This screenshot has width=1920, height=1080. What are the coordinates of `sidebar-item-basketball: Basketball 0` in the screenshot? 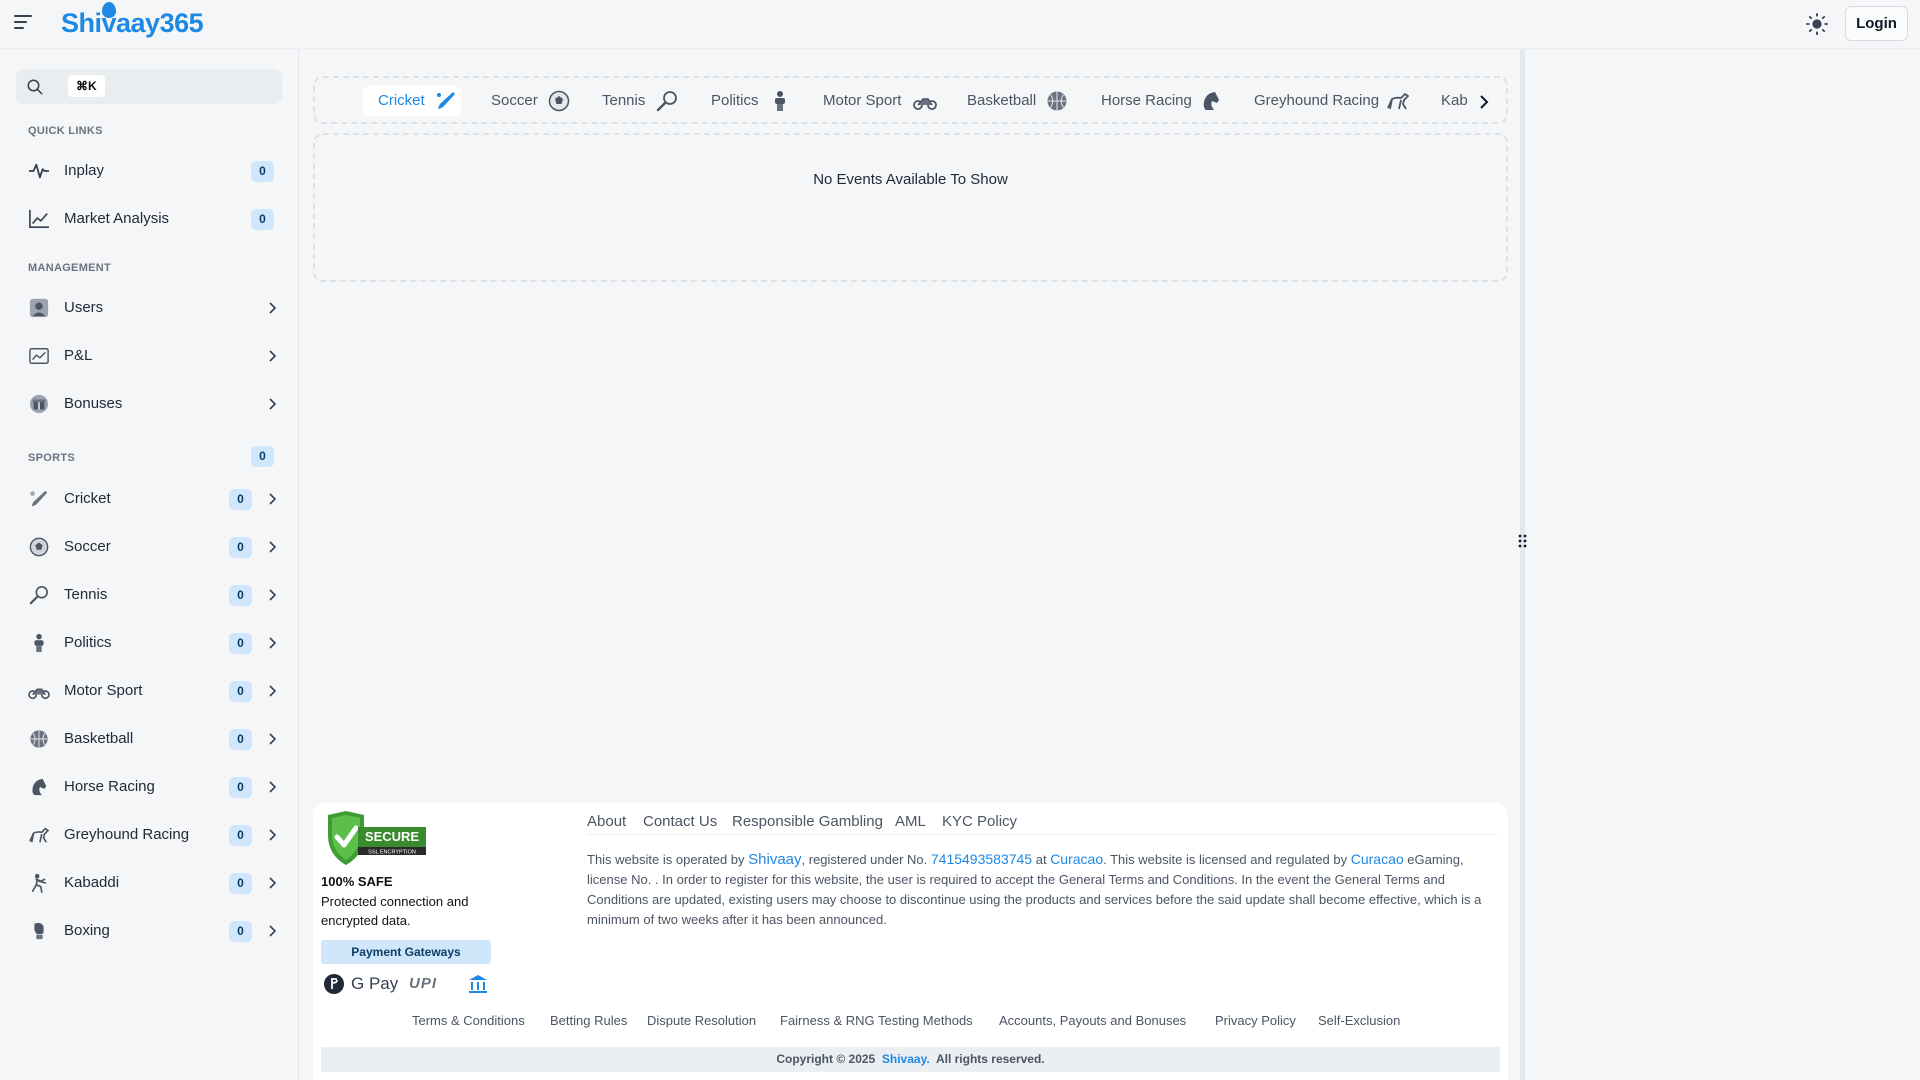 It's located at (149, 739).